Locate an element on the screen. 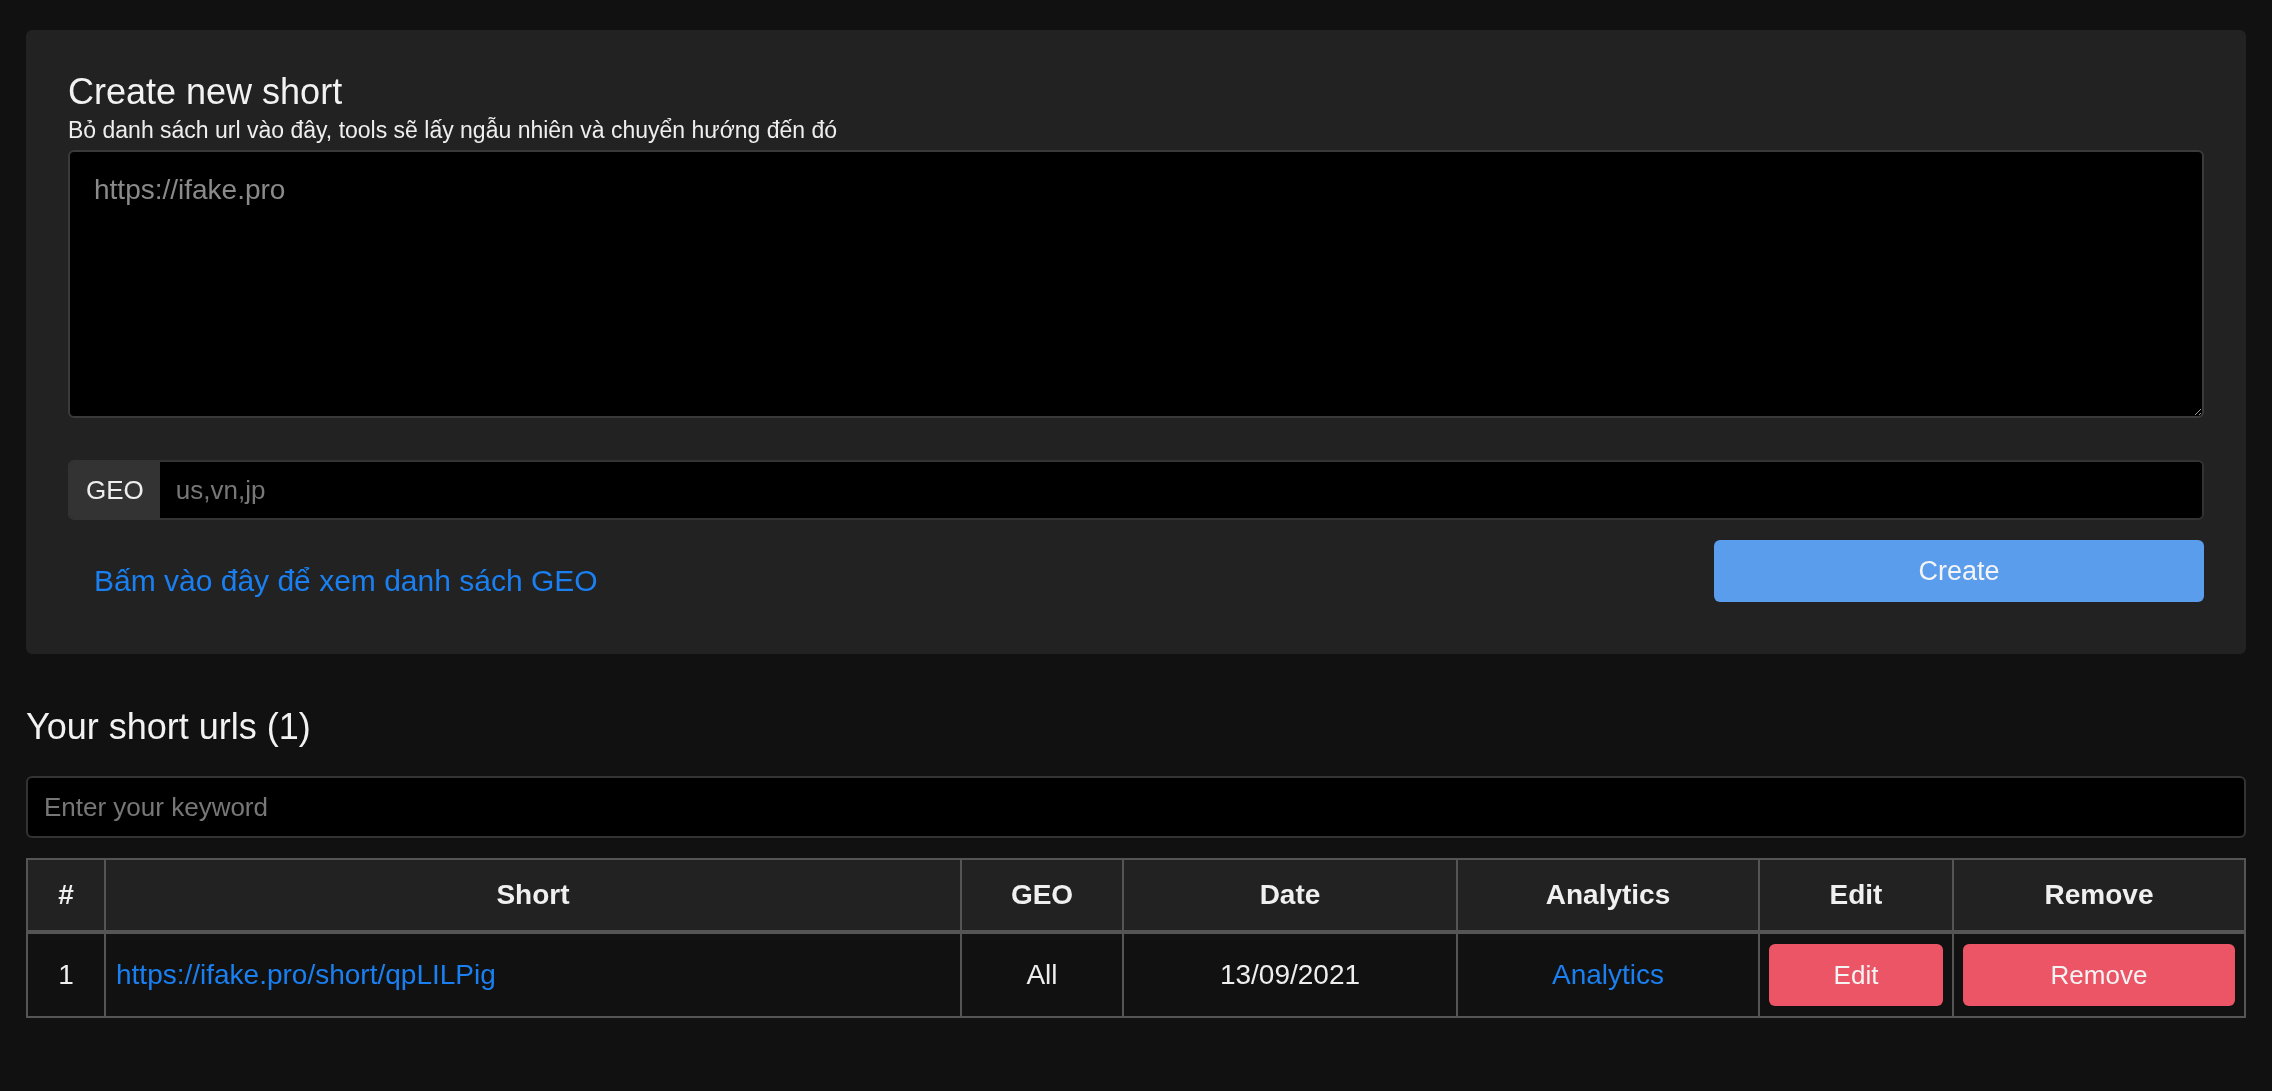 The height and width of the screenshot is (1091, 2272). edit-button: Edit is located at coordinates (1856, 975).